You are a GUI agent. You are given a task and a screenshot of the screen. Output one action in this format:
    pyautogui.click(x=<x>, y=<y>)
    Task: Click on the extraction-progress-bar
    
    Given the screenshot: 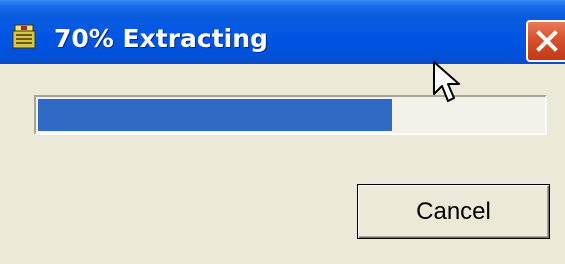 What is the action you would take?
    pyautogui.click(x=290, y=115)
    